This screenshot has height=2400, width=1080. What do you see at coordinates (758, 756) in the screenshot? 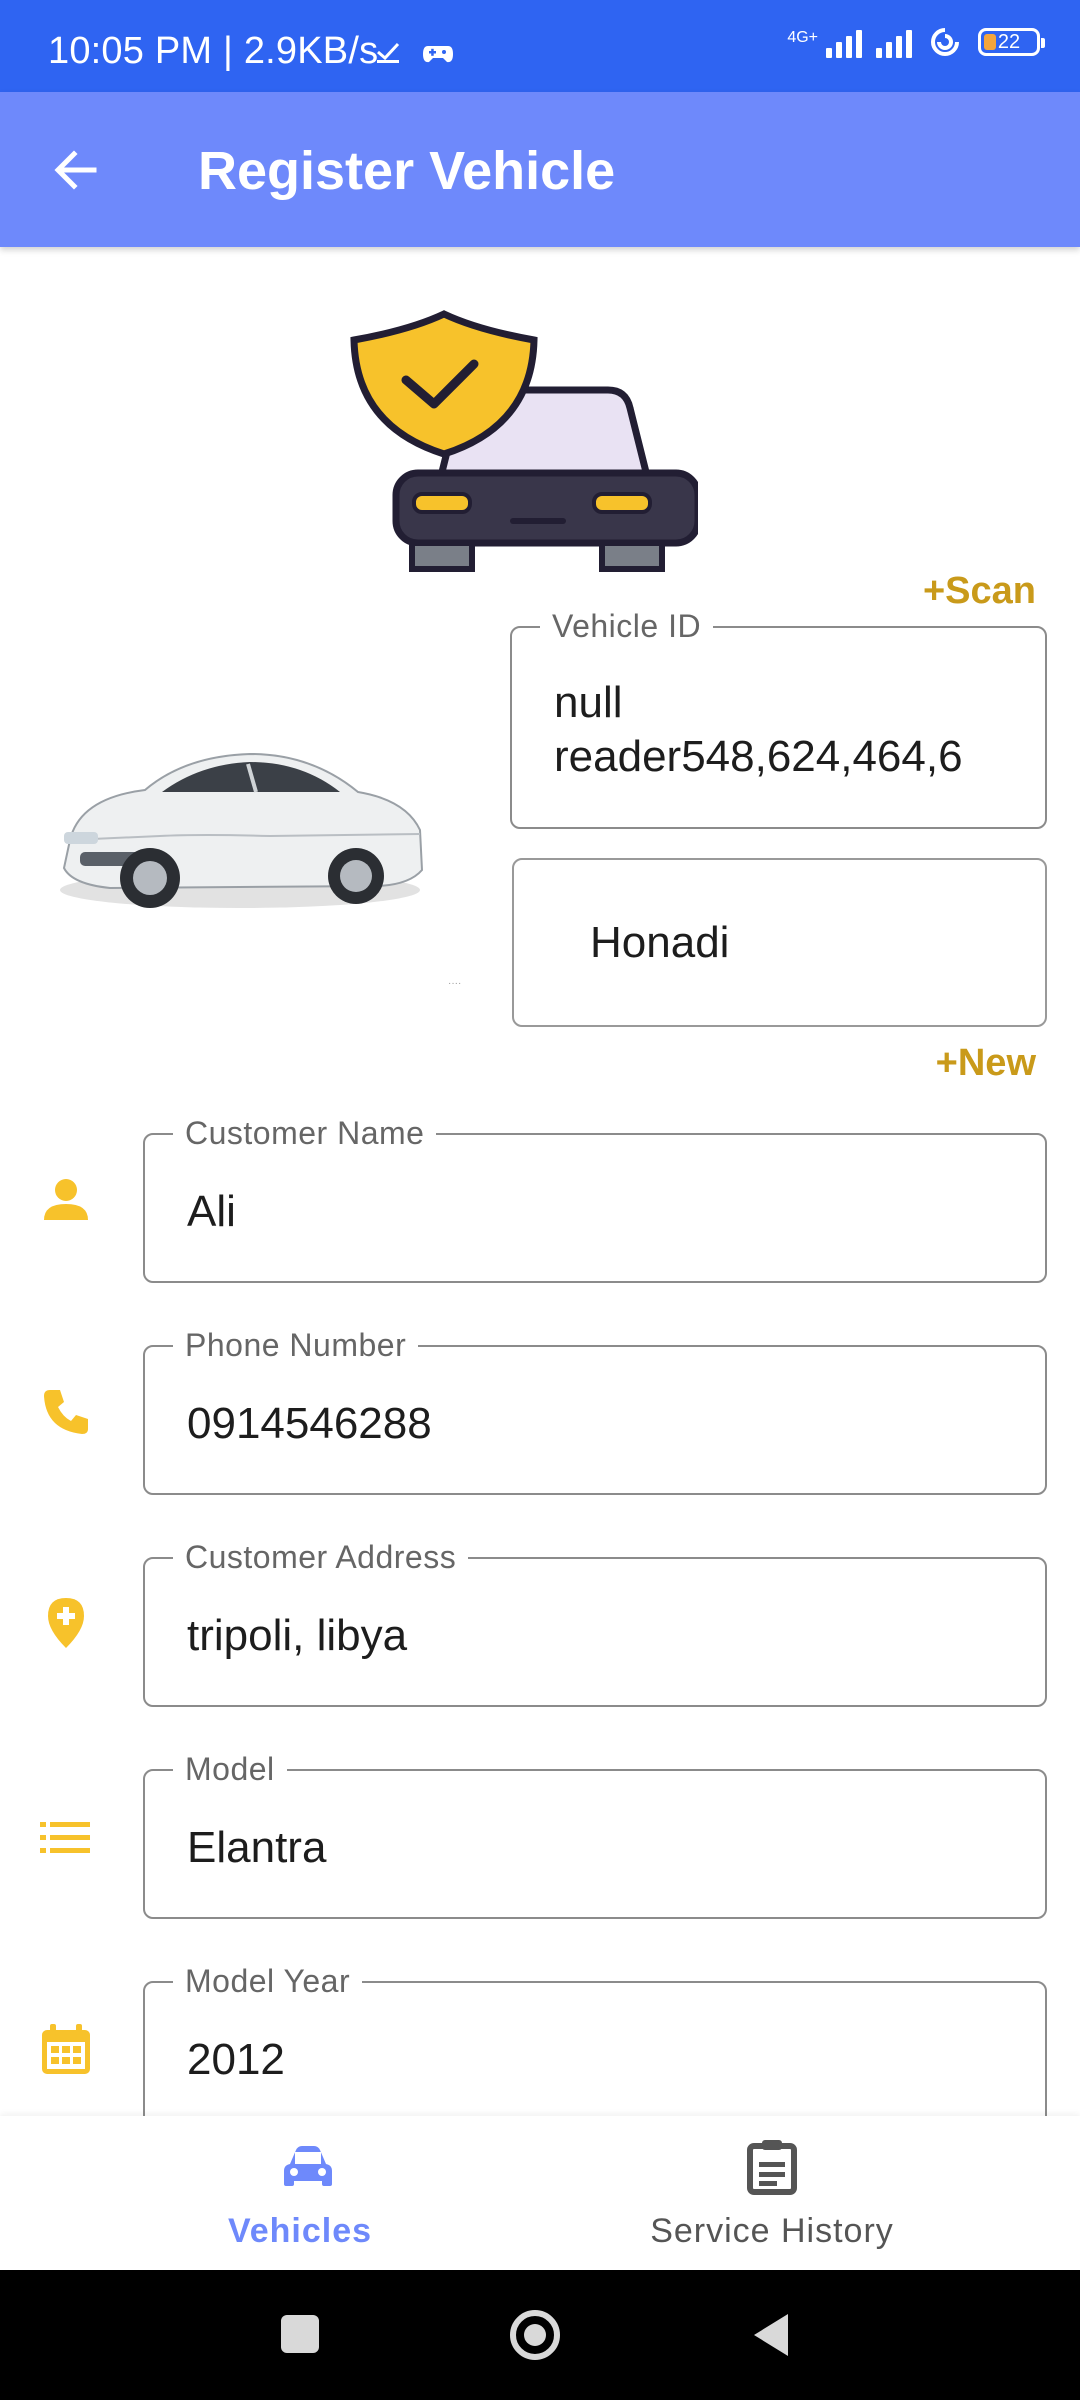
I see `vehicle-id-line2: reader548,624,464,6` at bounding box center [758, 756].